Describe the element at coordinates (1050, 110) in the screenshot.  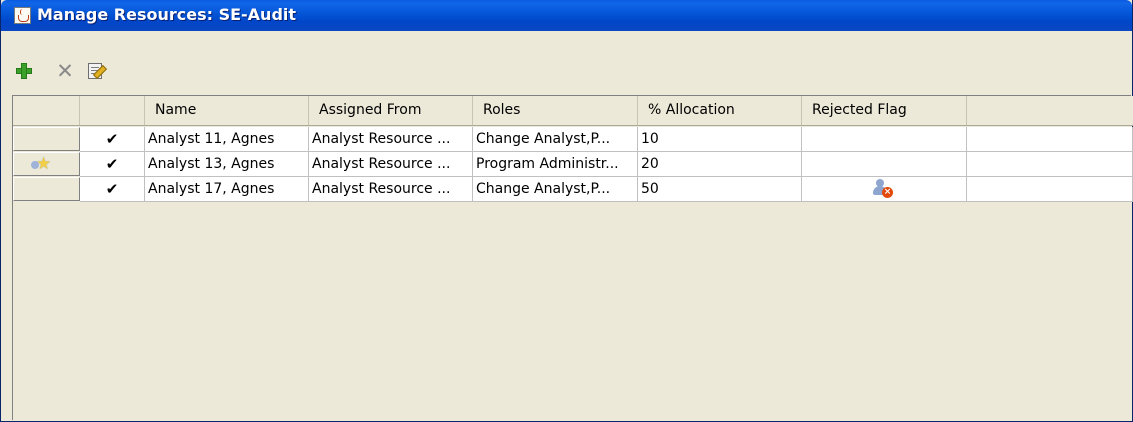
I see `header-filler` at that location.